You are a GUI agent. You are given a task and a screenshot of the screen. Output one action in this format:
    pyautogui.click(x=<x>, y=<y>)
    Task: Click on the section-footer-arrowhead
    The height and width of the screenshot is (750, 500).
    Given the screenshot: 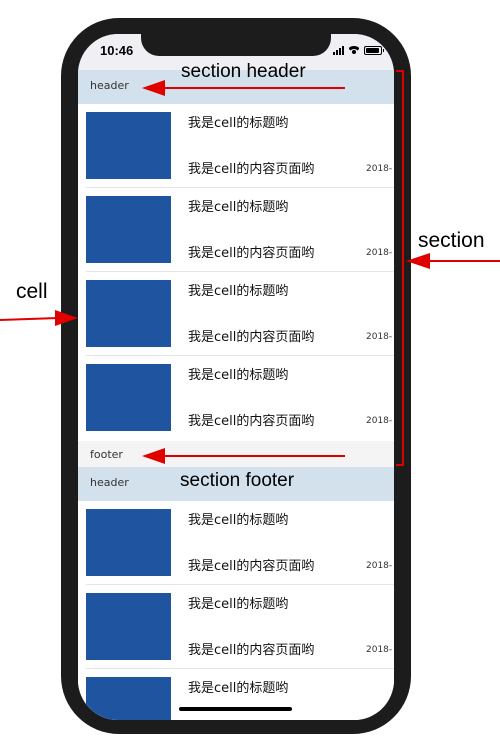 What is the action you would take?
    pyautogui.click(x=153, y=456)
    